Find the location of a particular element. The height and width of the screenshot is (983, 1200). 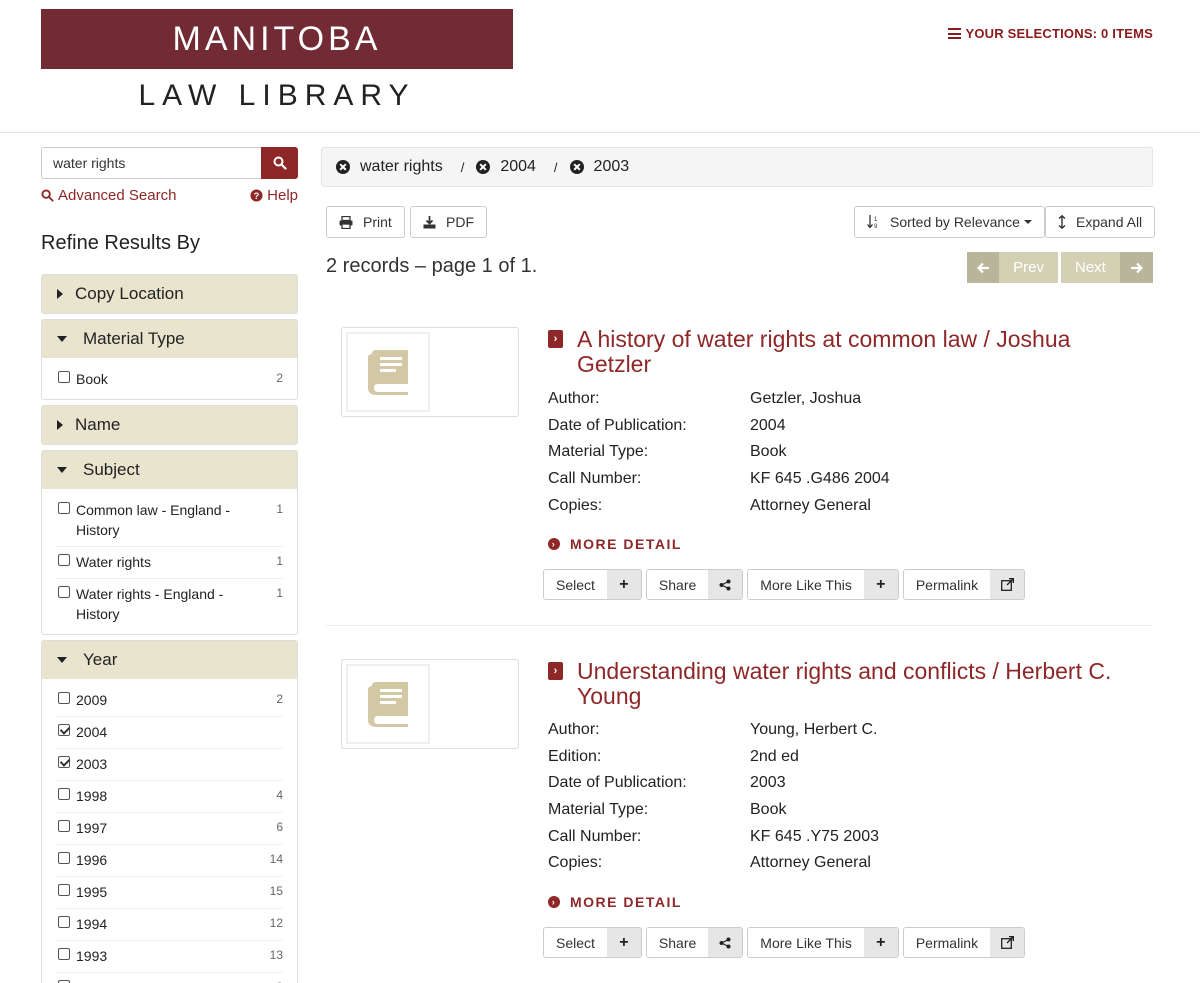

your-selections-link: YOUR SELECTIONS: 0 ITEMS is located at coordinates (1050, 33).